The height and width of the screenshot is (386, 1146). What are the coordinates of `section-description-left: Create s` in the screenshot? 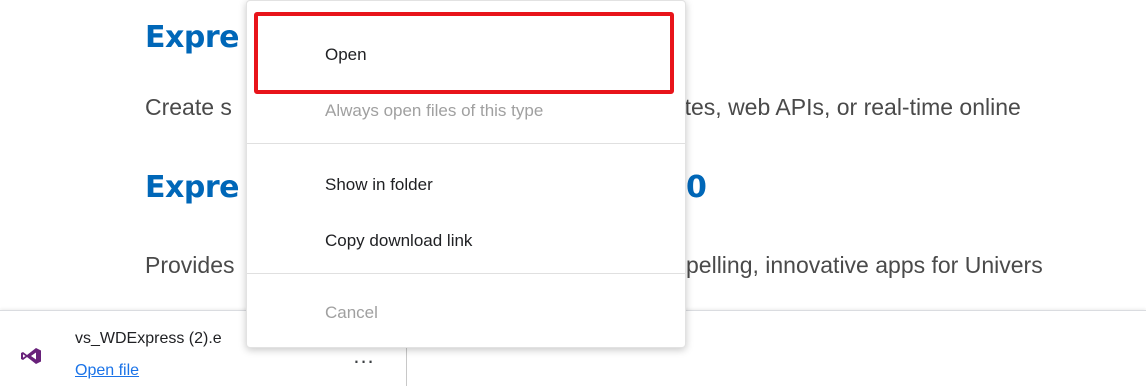 It's located at (188, 107).